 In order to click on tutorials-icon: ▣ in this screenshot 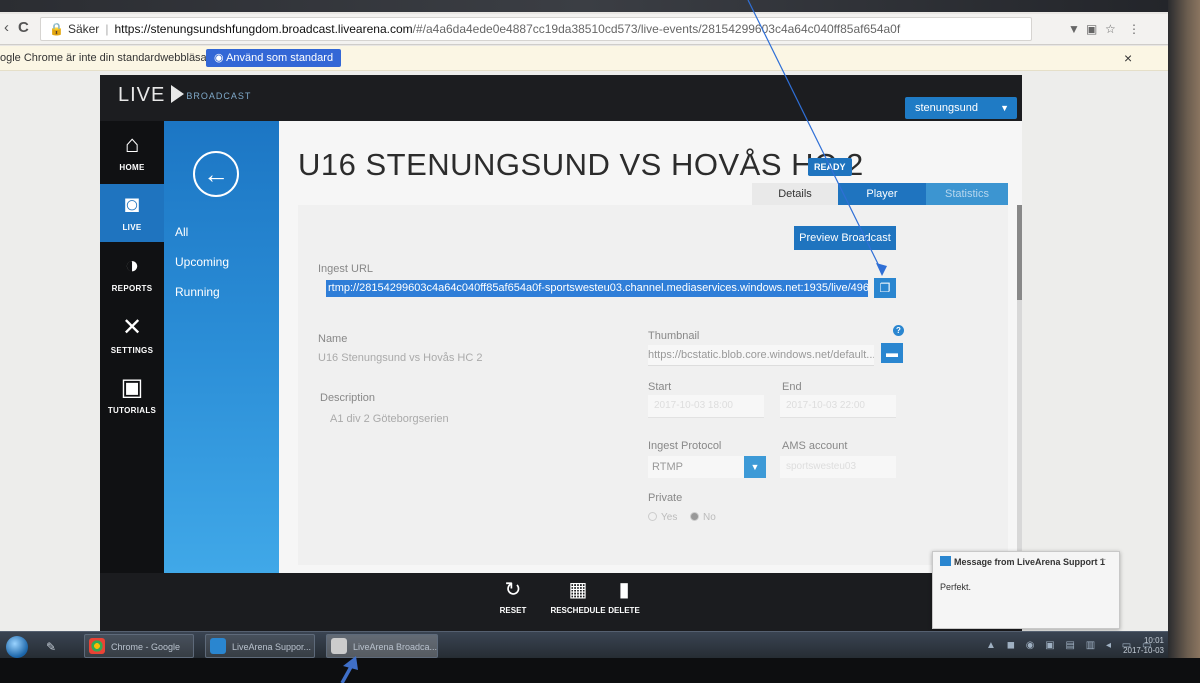, I will do `click(132, 387)`.